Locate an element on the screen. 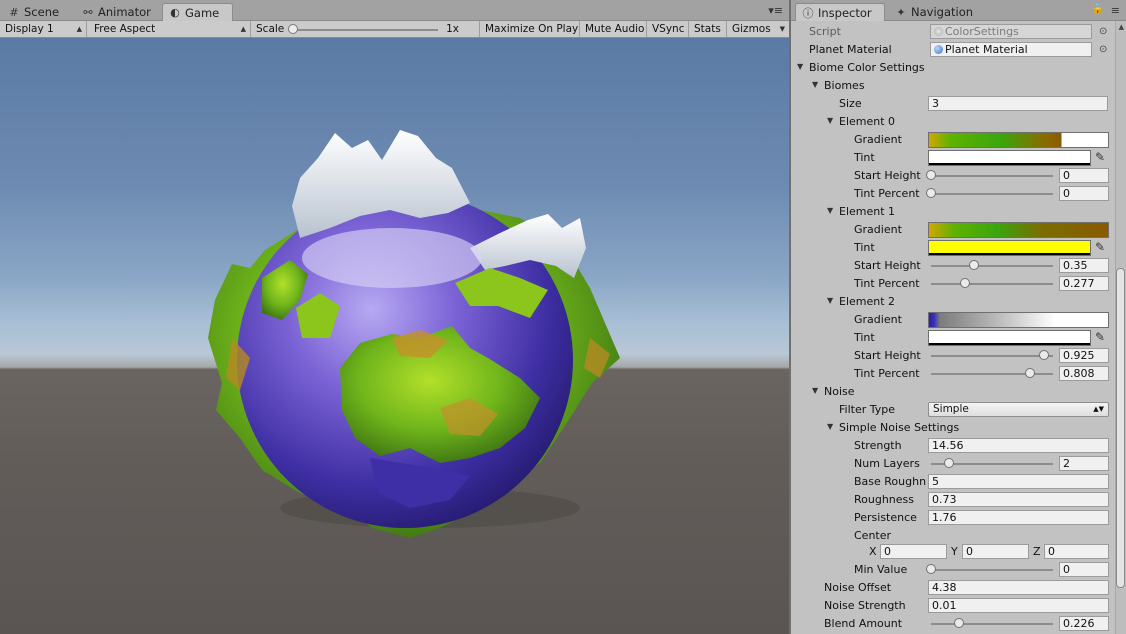 This screenshot has width=1126, height=634. tint-percent-input: 0 is located at coordinates (1084, 193).